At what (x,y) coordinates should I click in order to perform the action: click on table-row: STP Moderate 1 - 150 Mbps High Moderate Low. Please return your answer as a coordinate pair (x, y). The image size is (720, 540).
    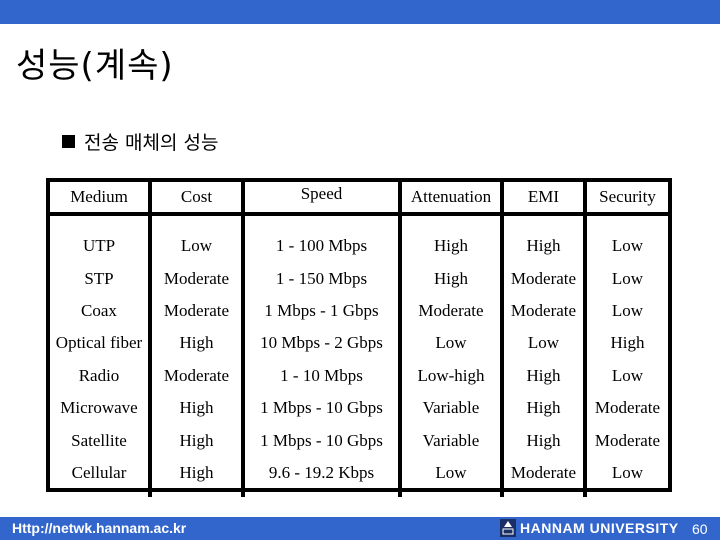
    Looking at the image, I should click on (359, 278).